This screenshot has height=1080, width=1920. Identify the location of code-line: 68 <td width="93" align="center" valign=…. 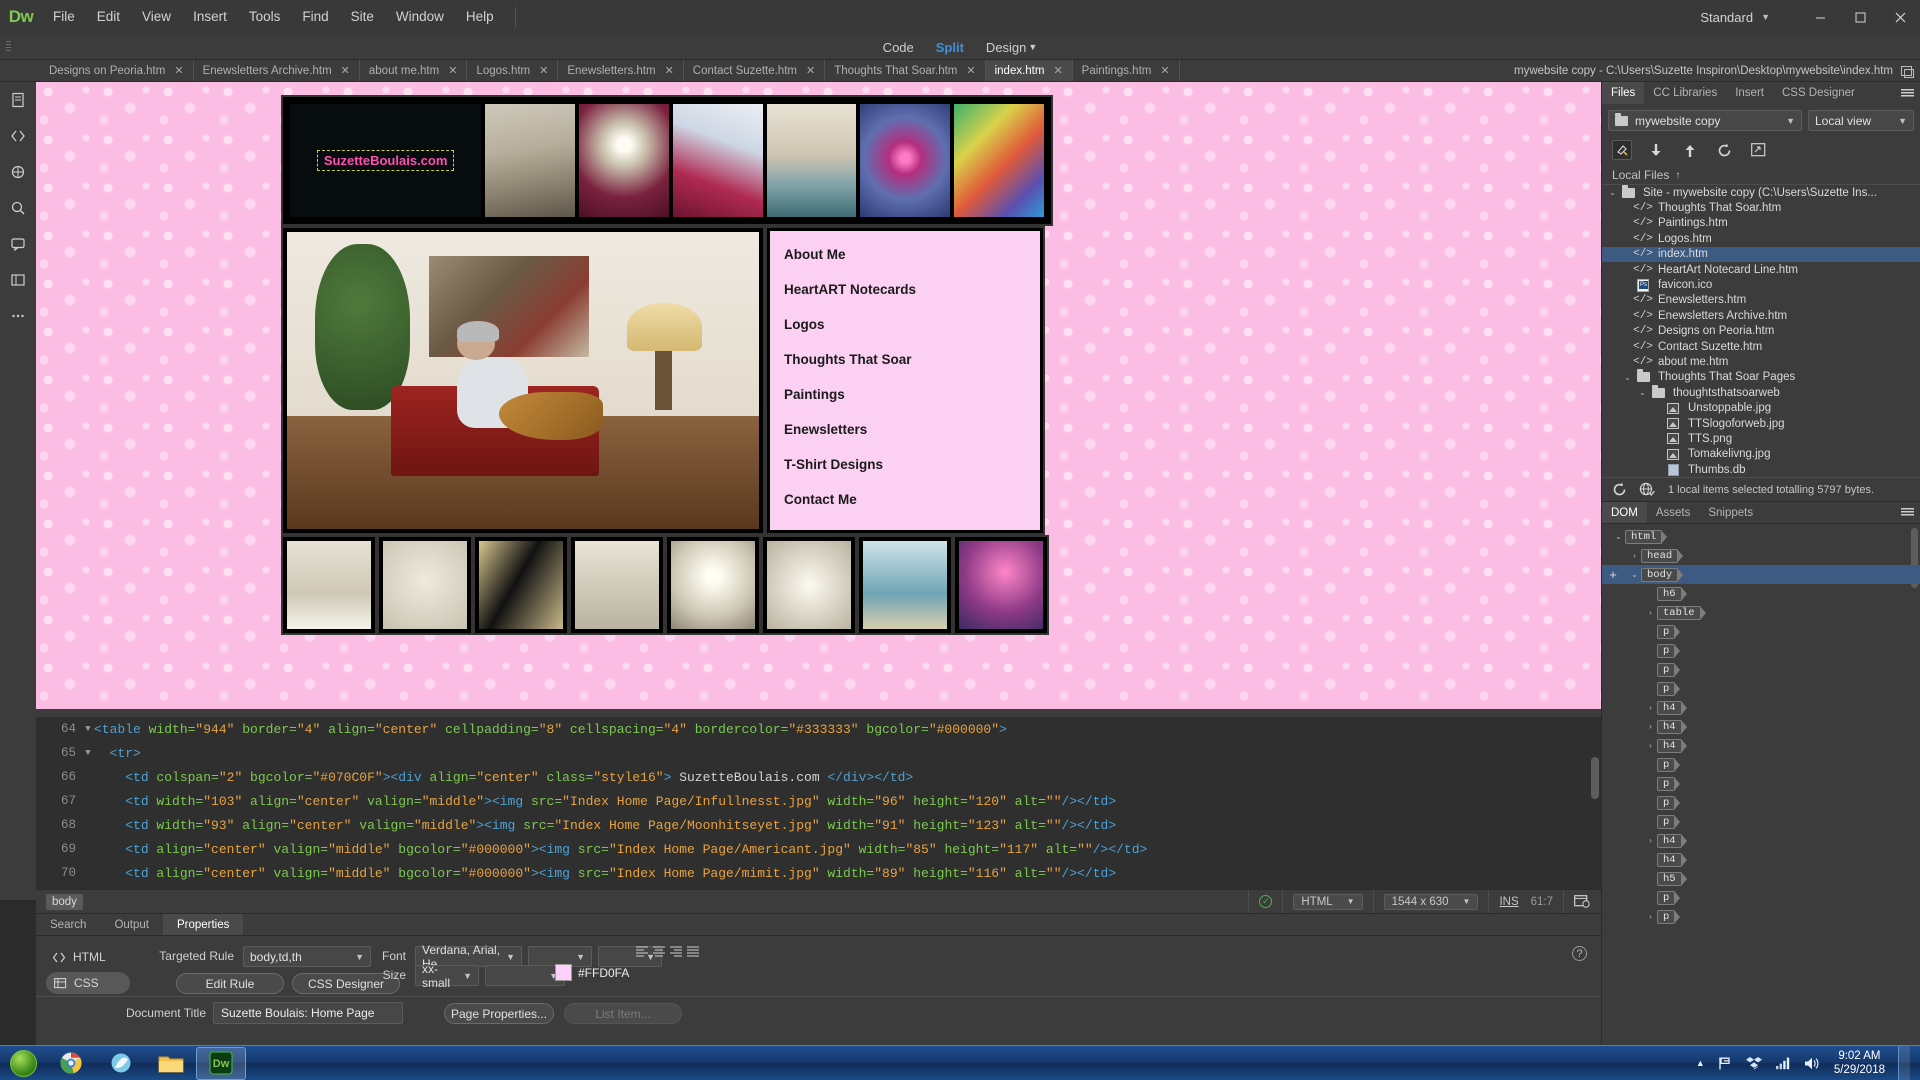
(818, 825).